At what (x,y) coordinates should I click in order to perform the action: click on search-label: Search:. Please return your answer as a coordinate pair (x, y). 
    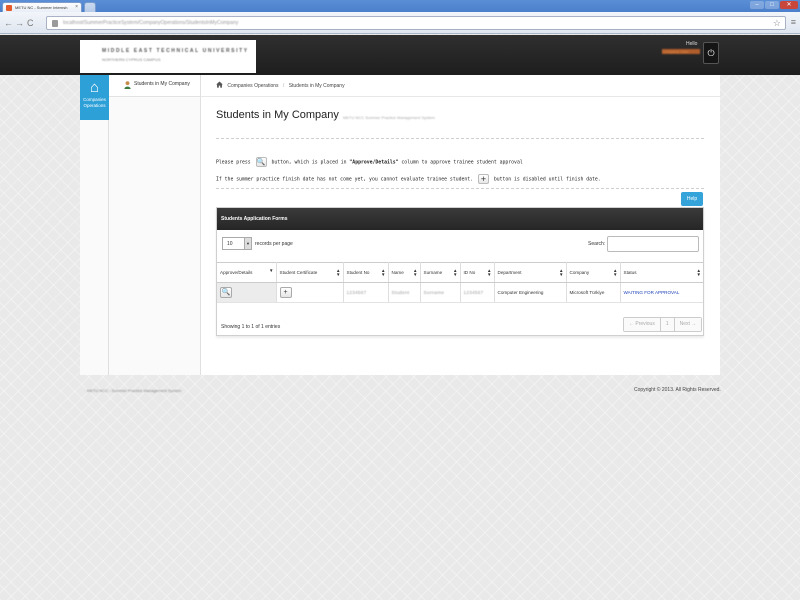
    Looking at the image, I should click on (597, 244).